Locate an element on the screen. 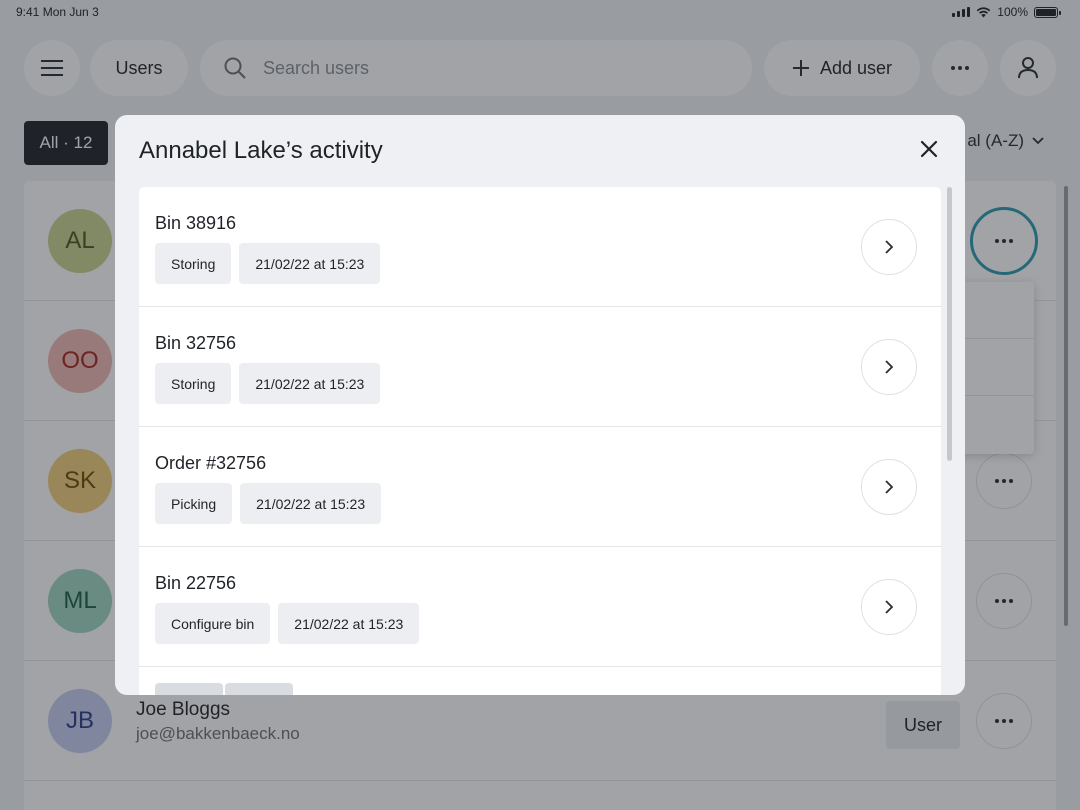 The width and height of the screenshot is (1080, 810). activity-item: Bin 32756 Storing 21/02/22 at 15:23 is located at coordinates (540, 367).